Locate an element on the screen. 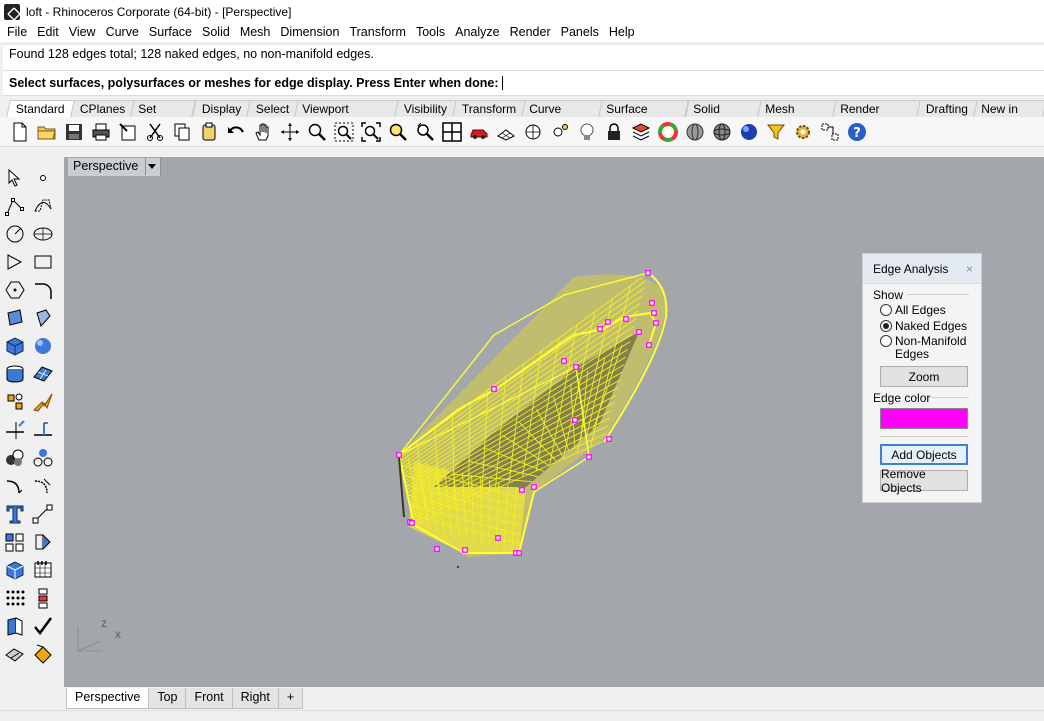 Image resolution: width=1044 pixels, height=721 pixels. menu-view: View is located at coordinates (82, 32).